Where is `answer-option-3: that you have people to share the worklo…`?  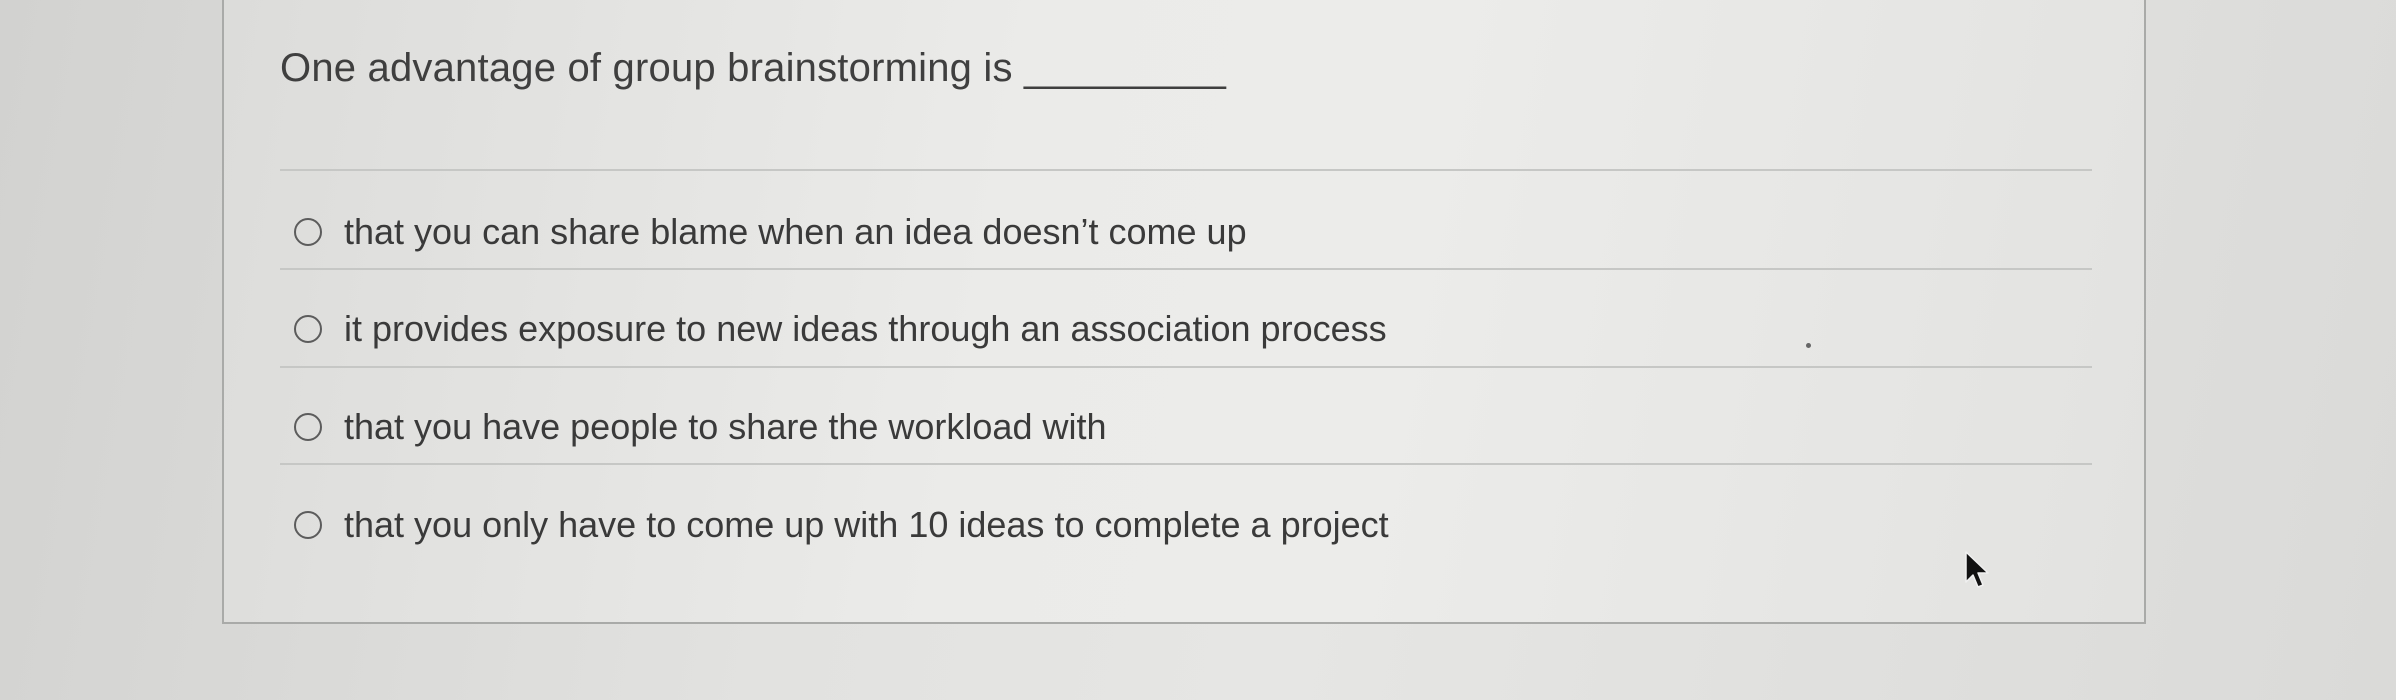
answer-option-3: that you have people to share the worklo… is located at coordinates (700, 427).